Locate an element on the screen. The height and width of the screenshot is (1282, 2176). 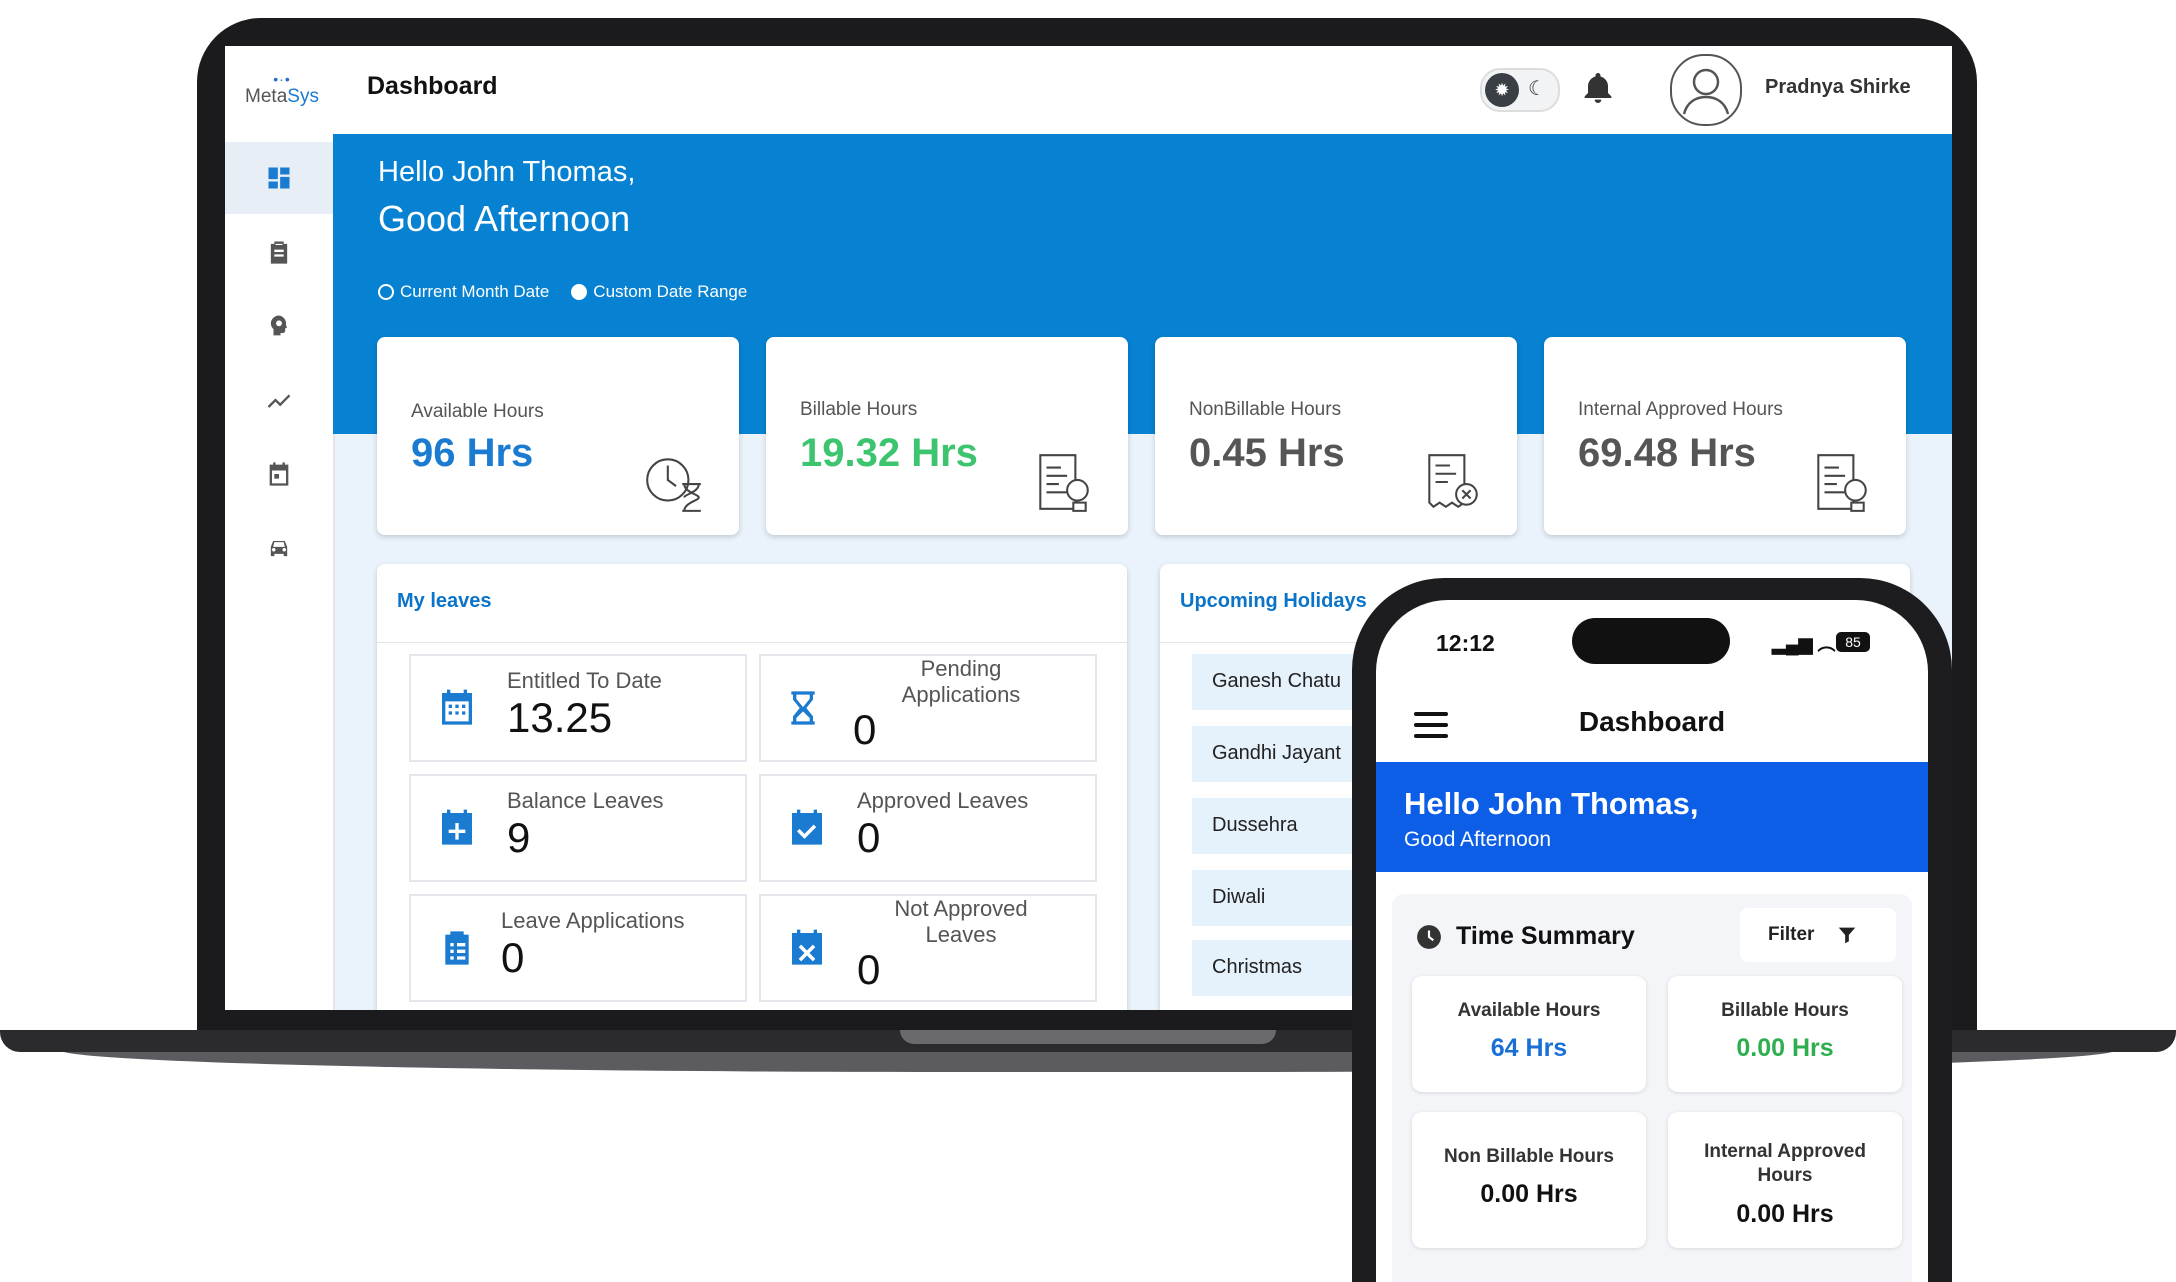
leave-value: 13.25 is located at coordinates (560, 717).